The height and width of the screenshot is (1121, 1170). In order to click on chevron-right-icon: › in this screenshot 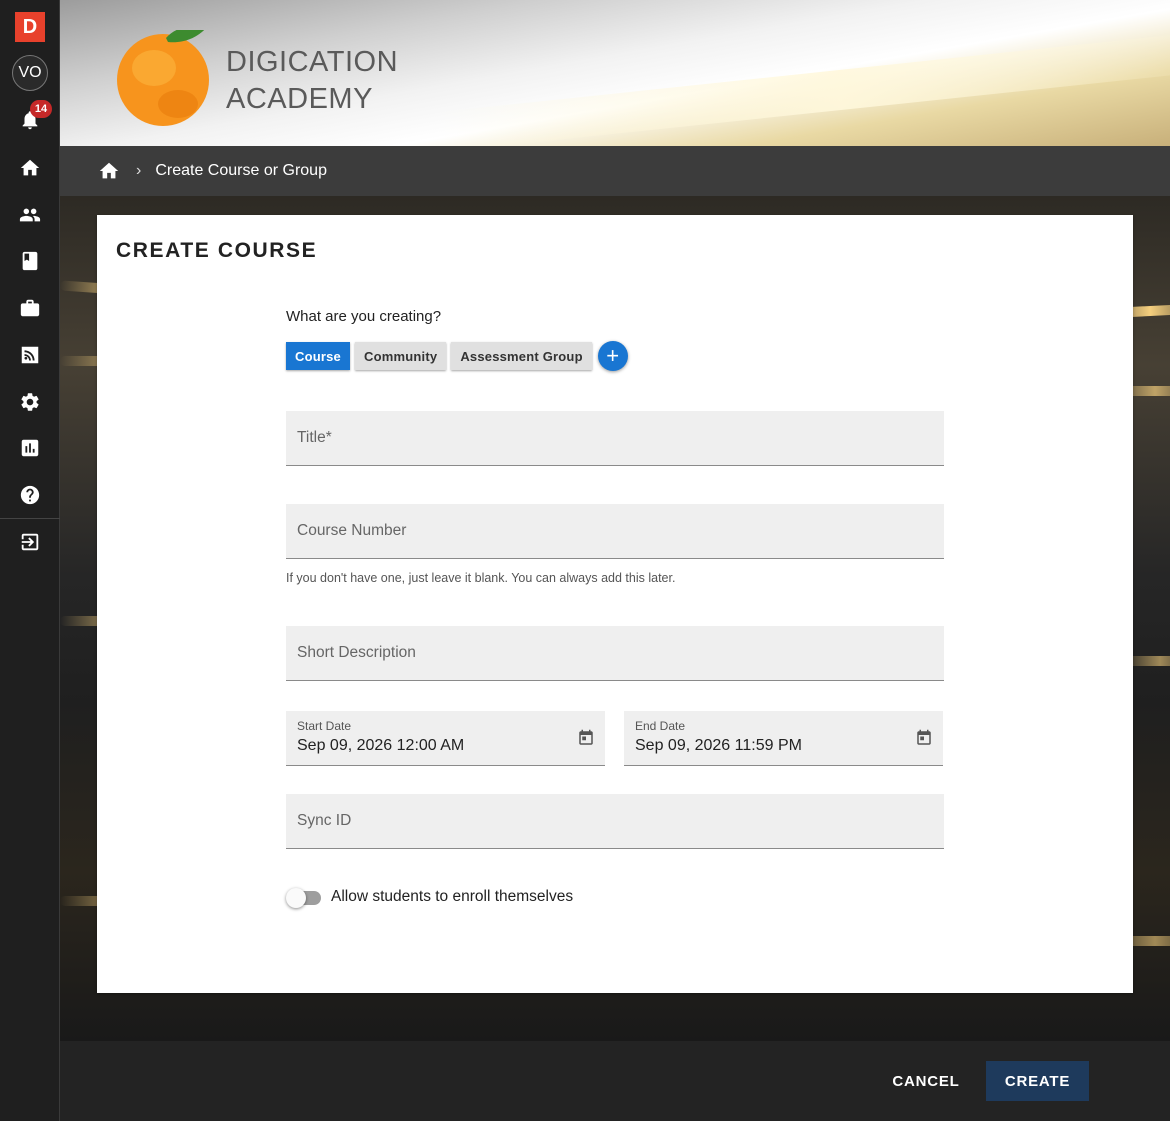, I will do `click(139, 170)`.